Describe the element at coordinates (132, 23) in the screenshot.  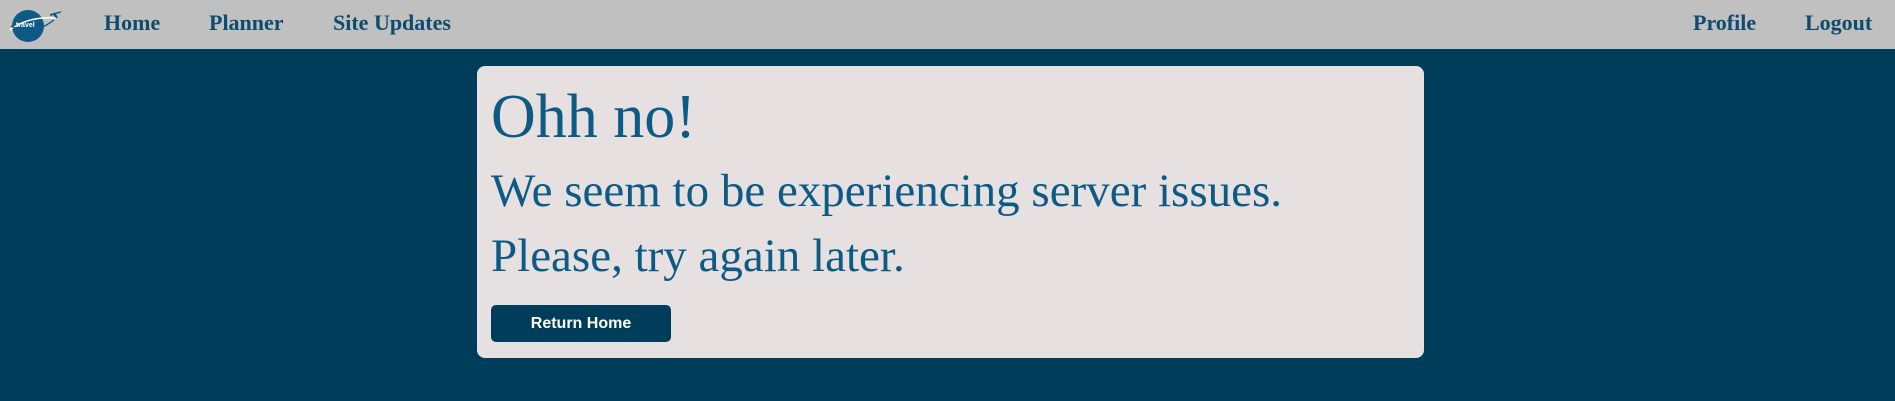
I see `nav-home-link: Home` at that location.